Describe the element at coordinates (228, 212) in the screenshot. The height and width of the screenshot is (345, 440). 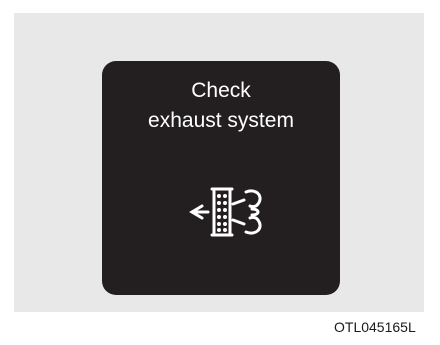
I see `exhaust-system-warning-icon` at that location.